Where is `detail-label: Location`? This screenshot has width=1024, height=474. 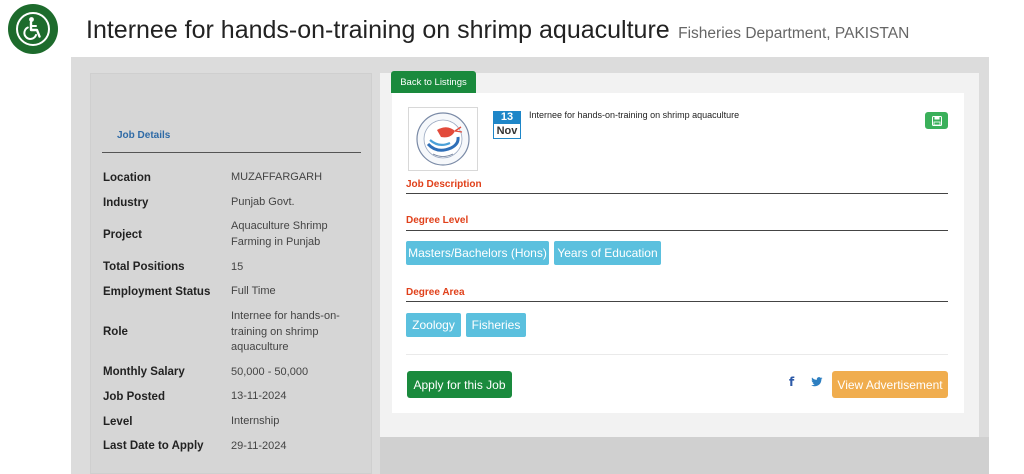 detail-label: Location is located at coordinates (127, 178).